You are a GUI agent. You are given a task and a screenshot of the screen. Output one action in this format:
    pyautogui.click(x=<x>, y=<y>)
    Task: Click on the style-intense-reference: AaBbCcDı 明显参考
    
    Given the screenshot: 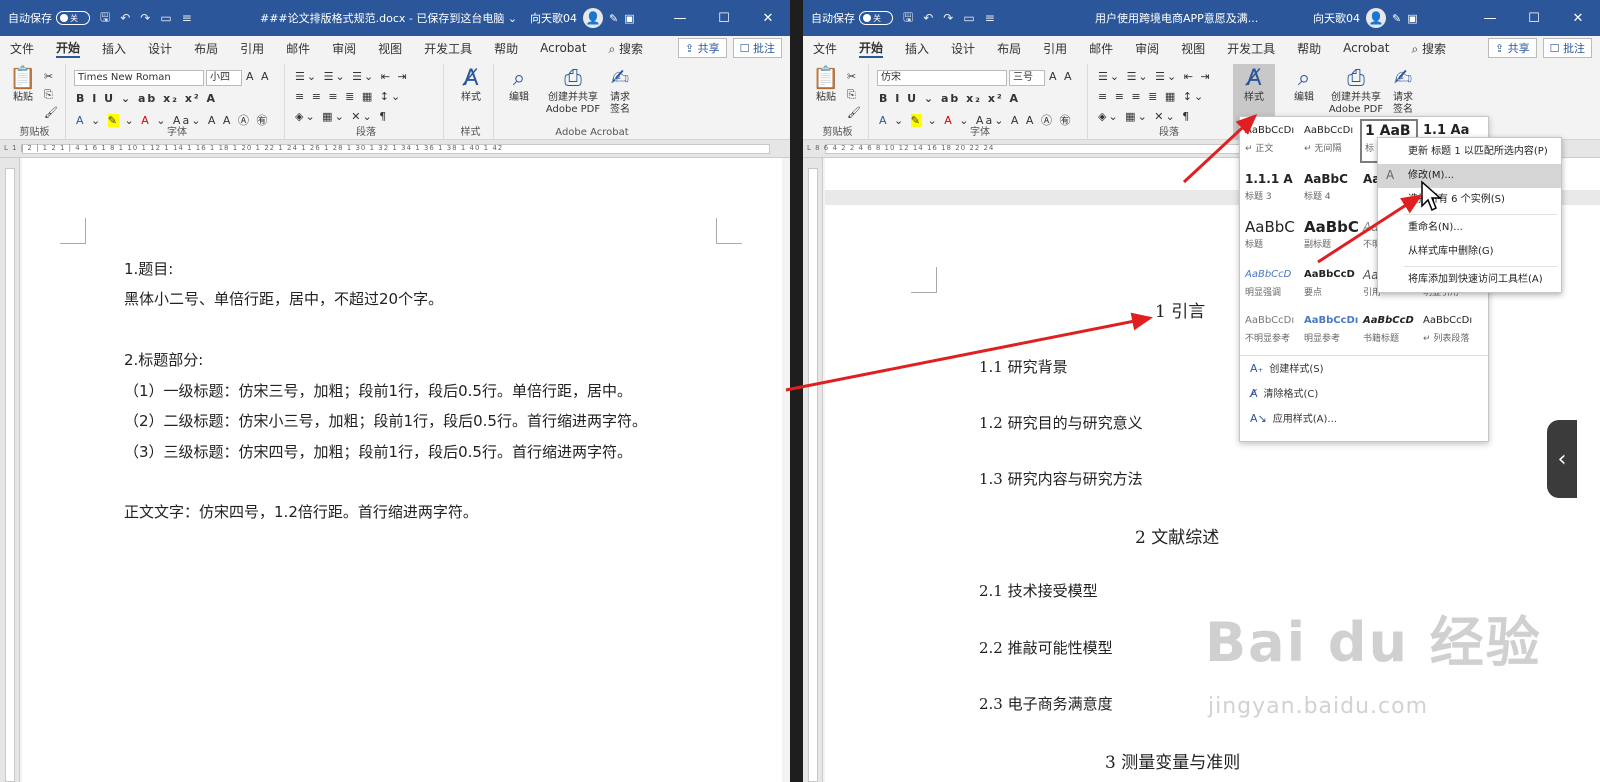 What is the action you would take?
    pyautogui.click(x=1330, y=333)
    